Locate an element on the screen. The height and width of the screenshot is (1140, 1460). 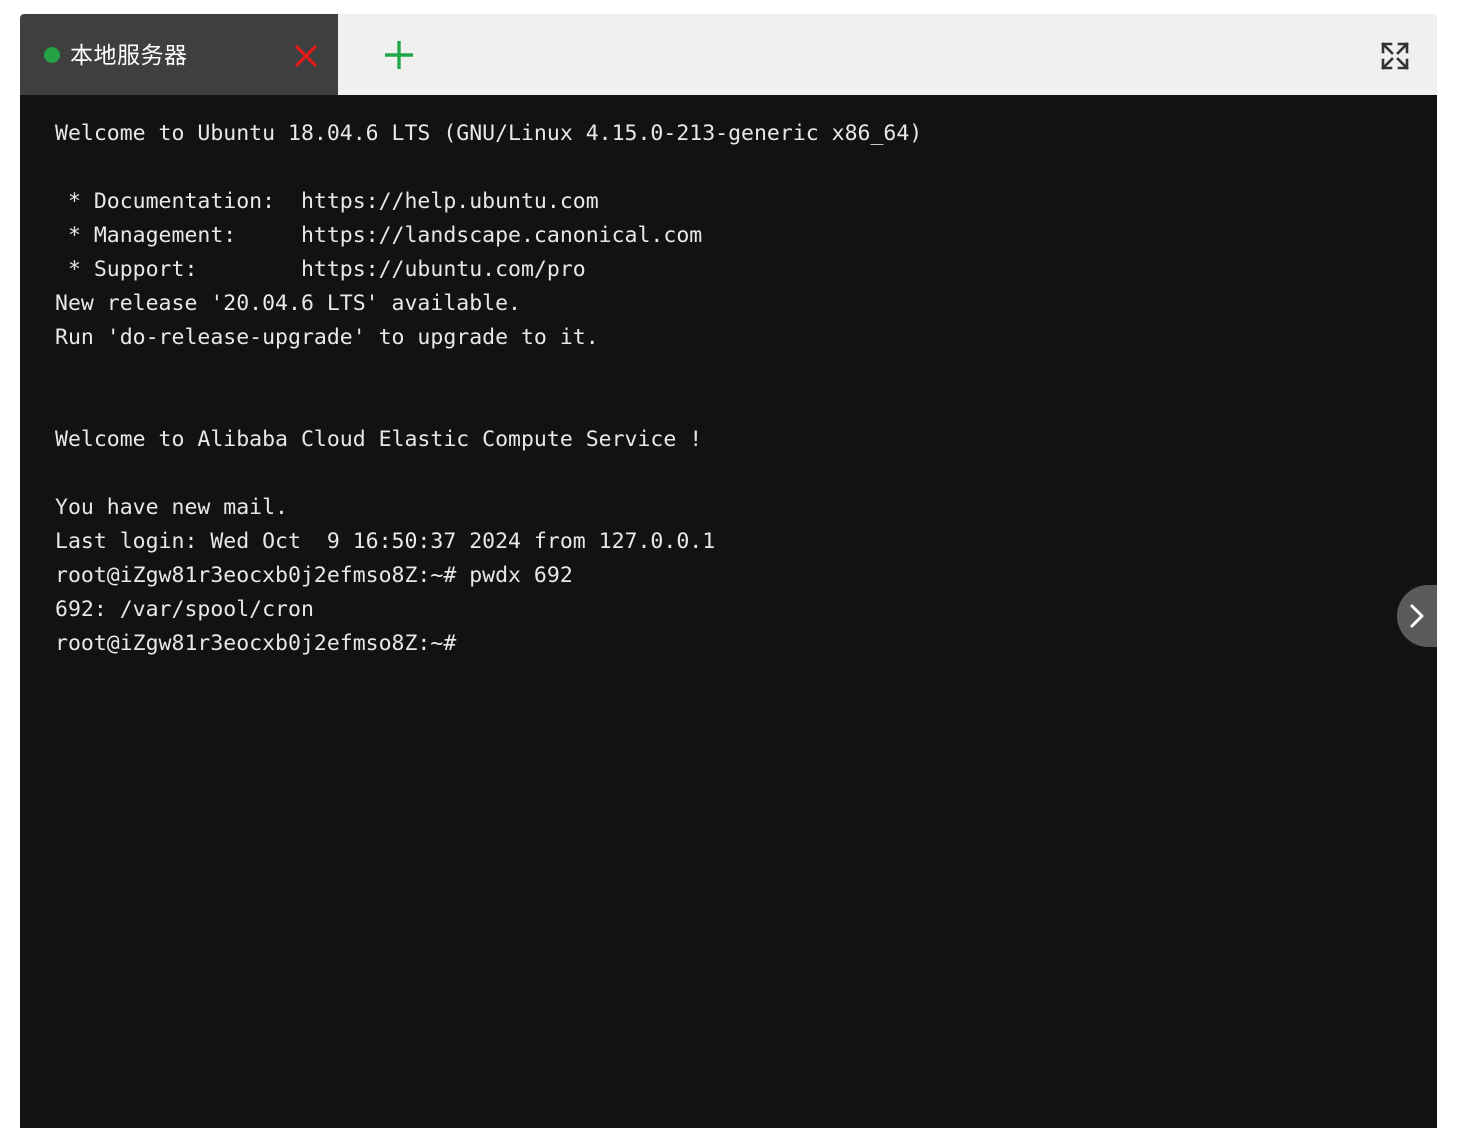
connection-status-dot is located at coordinates (52, 55).